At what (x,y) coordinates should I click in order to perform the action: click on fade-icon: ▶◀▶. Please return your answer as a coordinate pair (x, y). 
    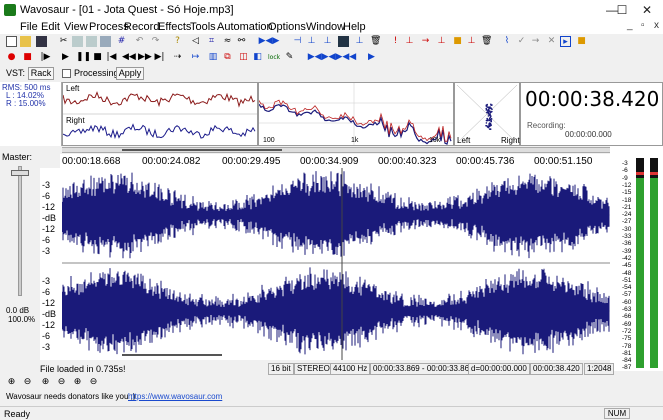
    Looking at the image, I should click on (269, 41).